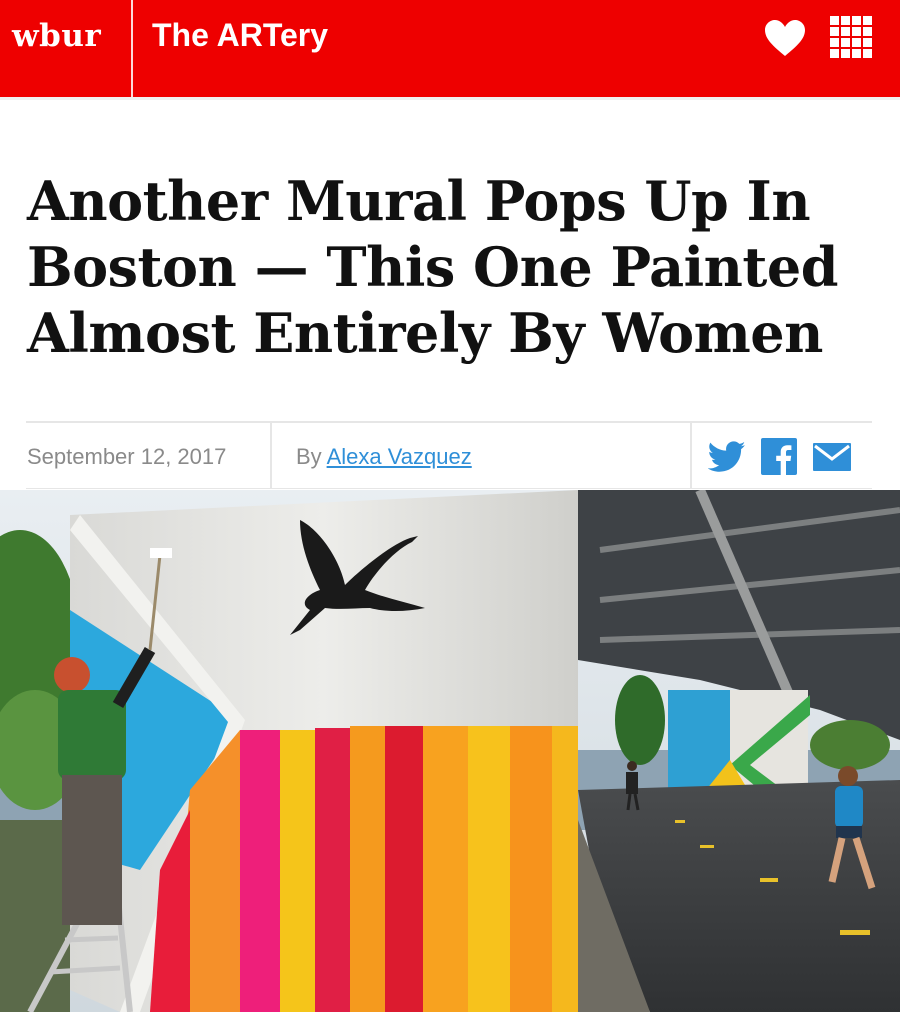 The height and width of the screenshot is (1012, 900). Describe the element at coordinates (449, 488) in the screenshot. I see `meta-divider-bottom` at that location.